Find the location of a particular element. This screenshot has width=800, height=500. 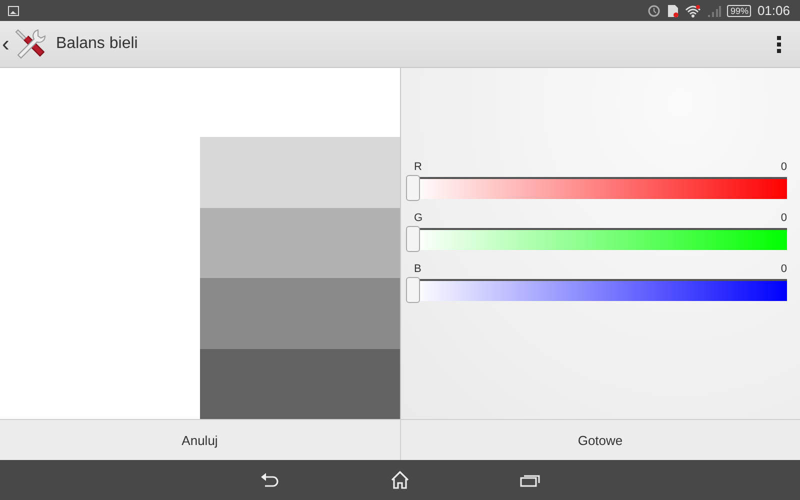

cancel-button: Anuluj is located at coordinates (200, 440).